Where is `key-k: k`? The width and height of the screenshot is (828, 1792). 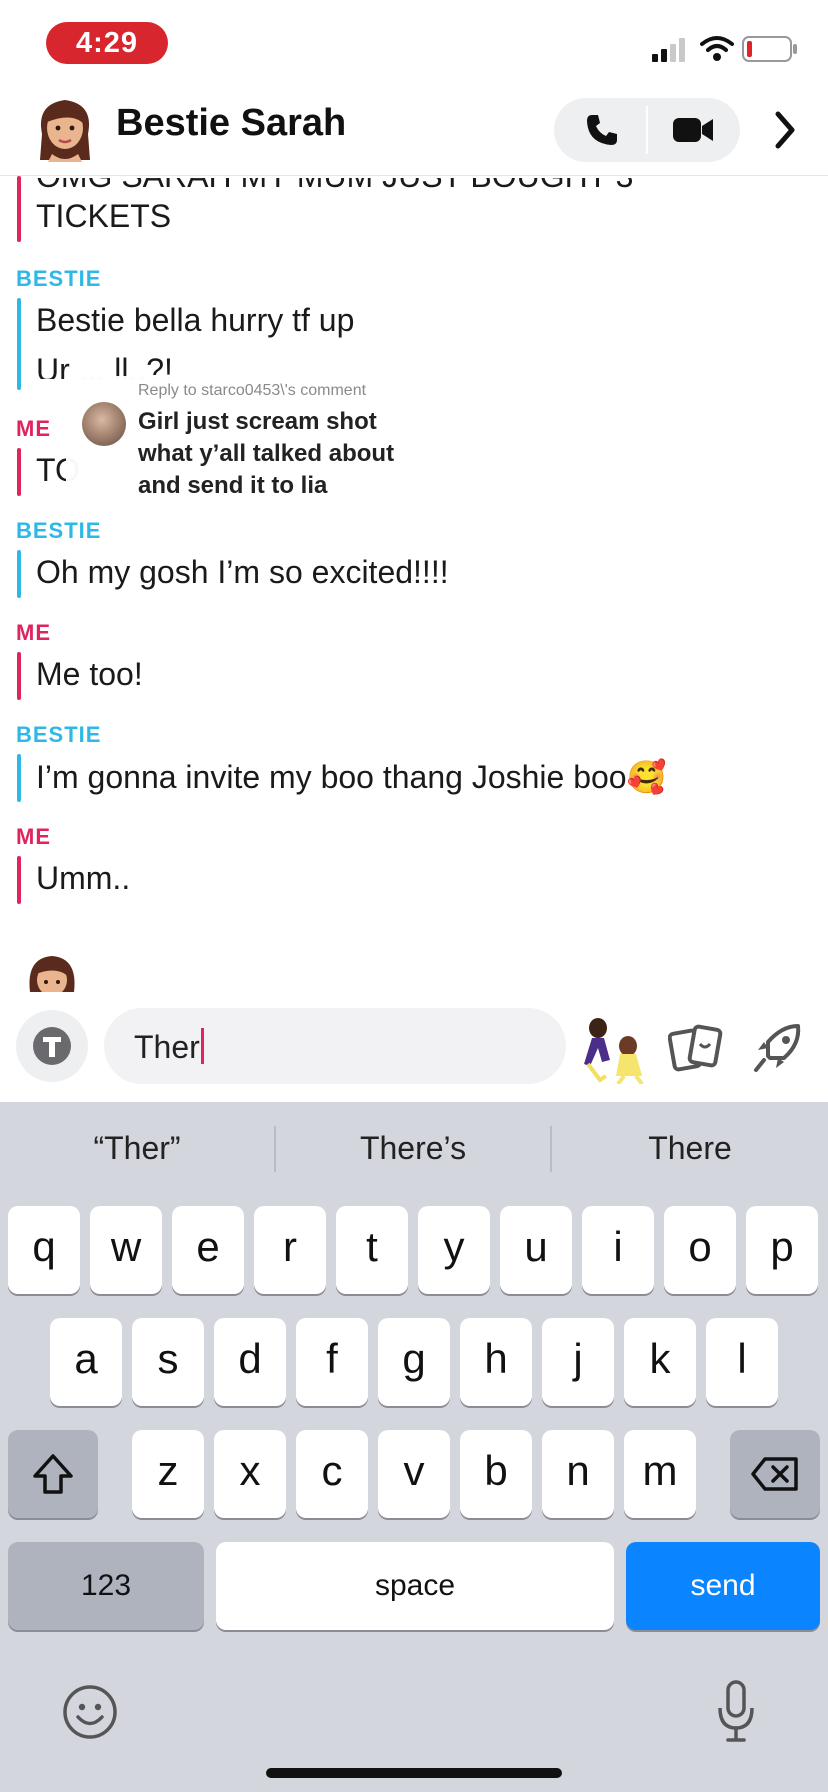 key-k: k is located at coordinates (660, 1362).